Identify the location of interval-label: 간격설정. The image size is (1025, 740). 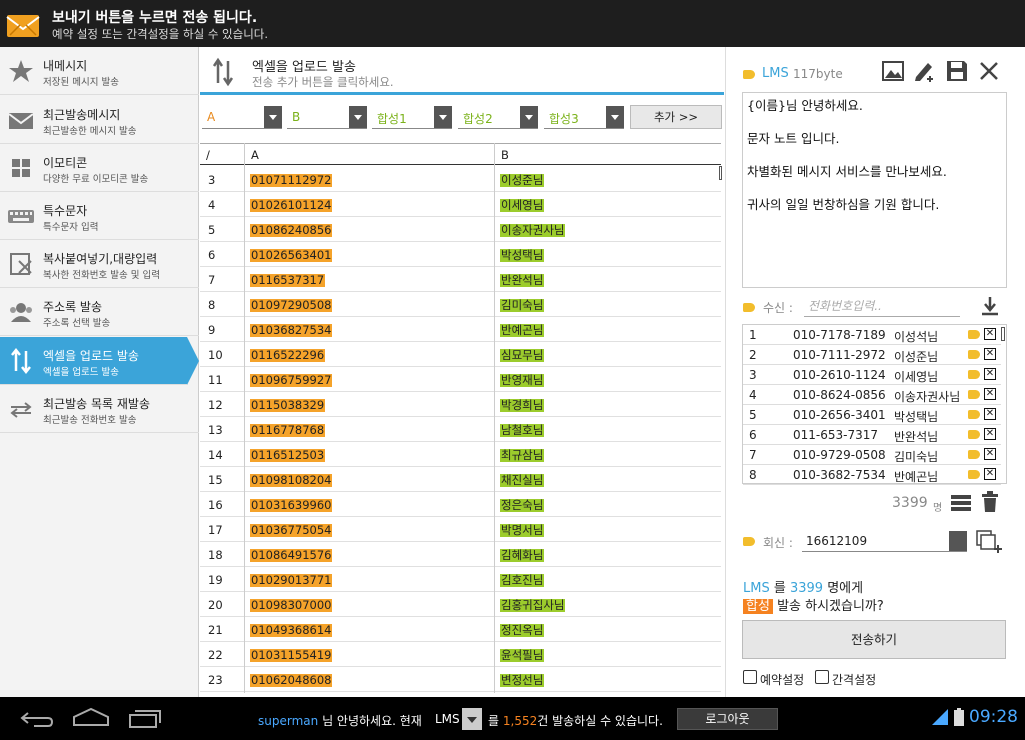
(854, 680).